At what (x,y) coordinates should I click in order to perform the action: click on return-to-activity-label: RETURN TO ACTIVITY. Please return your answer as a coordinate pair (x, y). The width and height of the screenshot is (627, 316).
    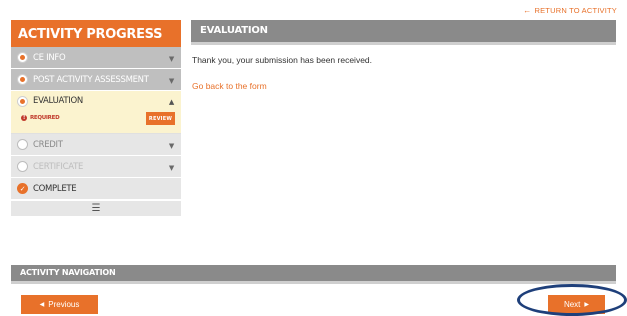
    Looking at the image, I should click on (575, 10).